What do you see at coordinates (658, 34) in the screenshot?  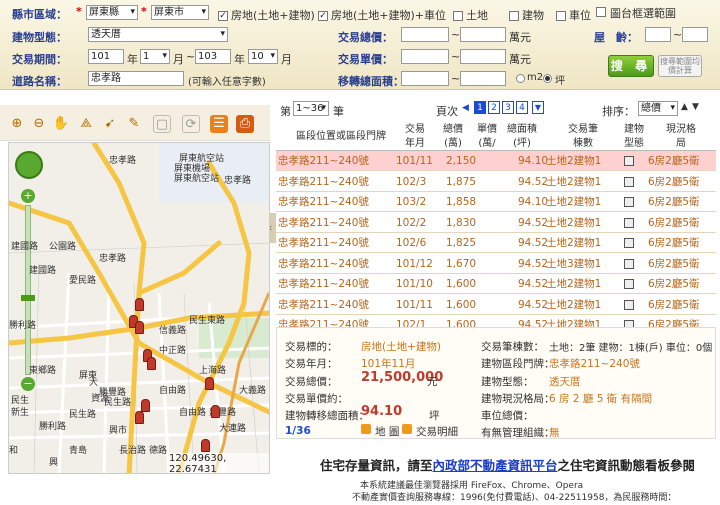 I see `age-min-input` at bounding box center [658, 34].